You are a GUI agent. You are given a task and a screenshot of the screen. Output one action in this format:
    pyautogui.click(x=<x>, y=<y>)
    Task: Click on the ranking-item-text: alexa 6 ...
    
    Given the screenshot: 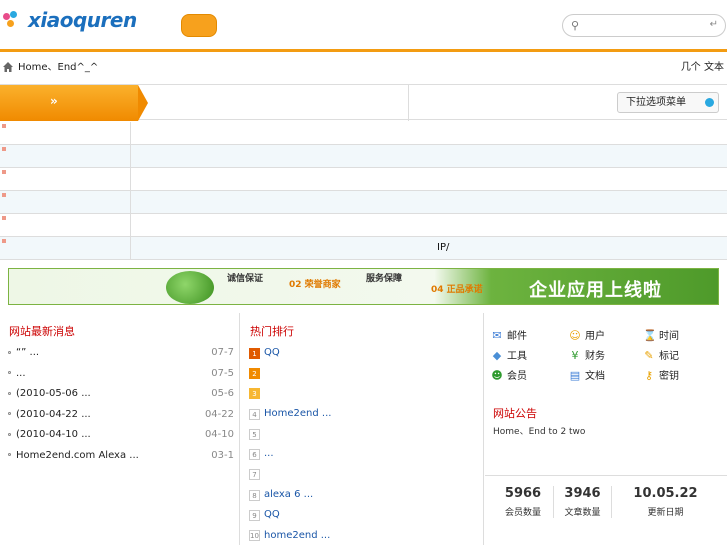 What is the action you would take?
    pyautogui.click(x=288, y=495)
    